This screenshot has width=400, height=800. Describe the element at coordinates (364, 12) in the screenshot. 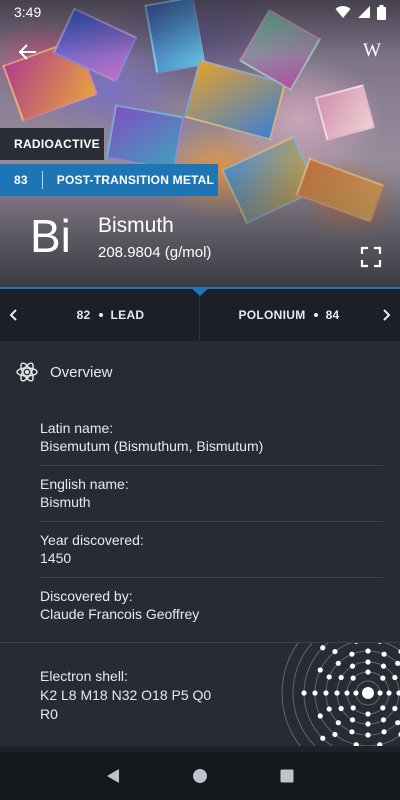

I see `signal-icon` at that location.